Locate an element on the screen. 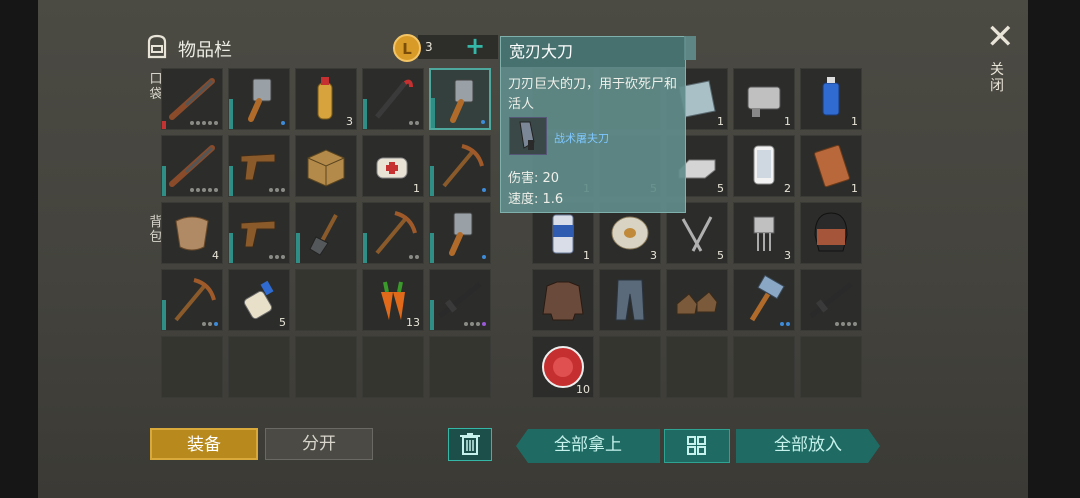 Image resolution: width=1080 pixels, height=498 pixels. add-coins-button: + is located at coordinates (475, 46).